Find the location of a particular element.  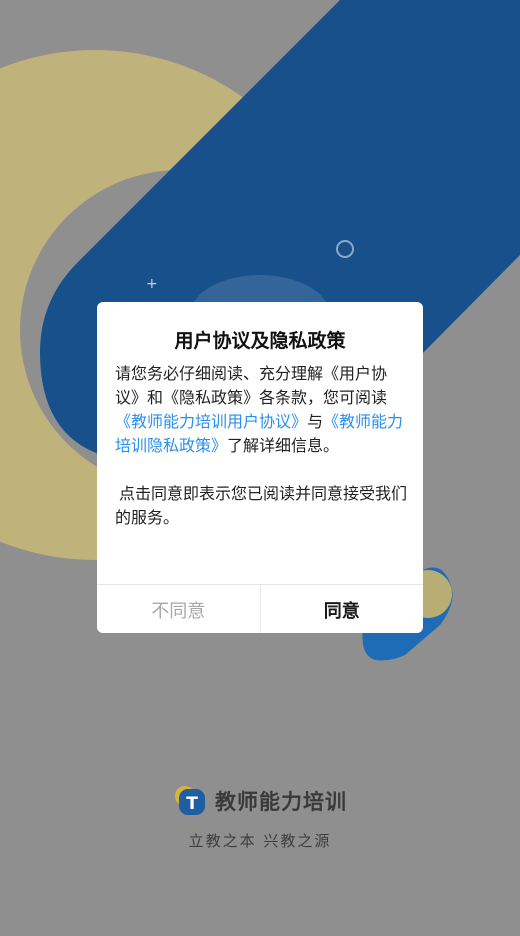

consent-paragraph: 点击同意即表示您已阅读并同意接受我们的服务。 is located at coordinates (261, 505).